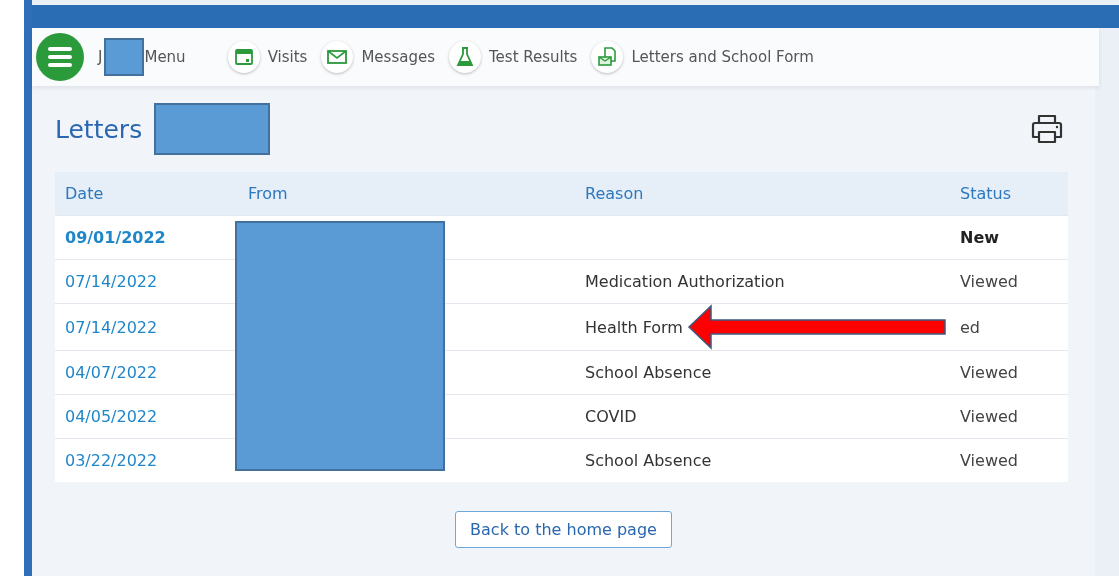 Image resolution: width=1119 pixels, height=576 pixels. What do you see at coordinates (607, 57) in the screenshot?
I see `document-envelope-icon` at bounding box center [607, 57].